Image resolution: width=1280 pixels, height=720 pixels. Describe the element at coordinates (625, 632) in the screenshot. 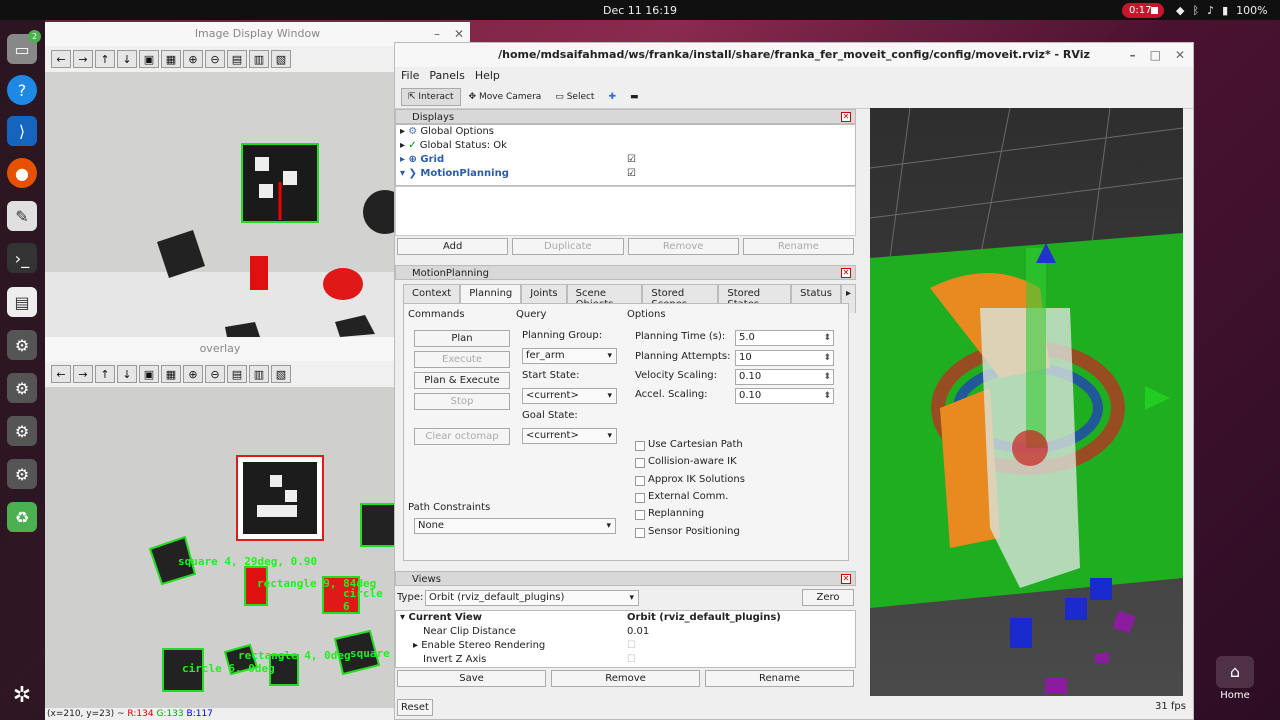

I see `tree-row: Near Clip Distance 0.01` at that location.